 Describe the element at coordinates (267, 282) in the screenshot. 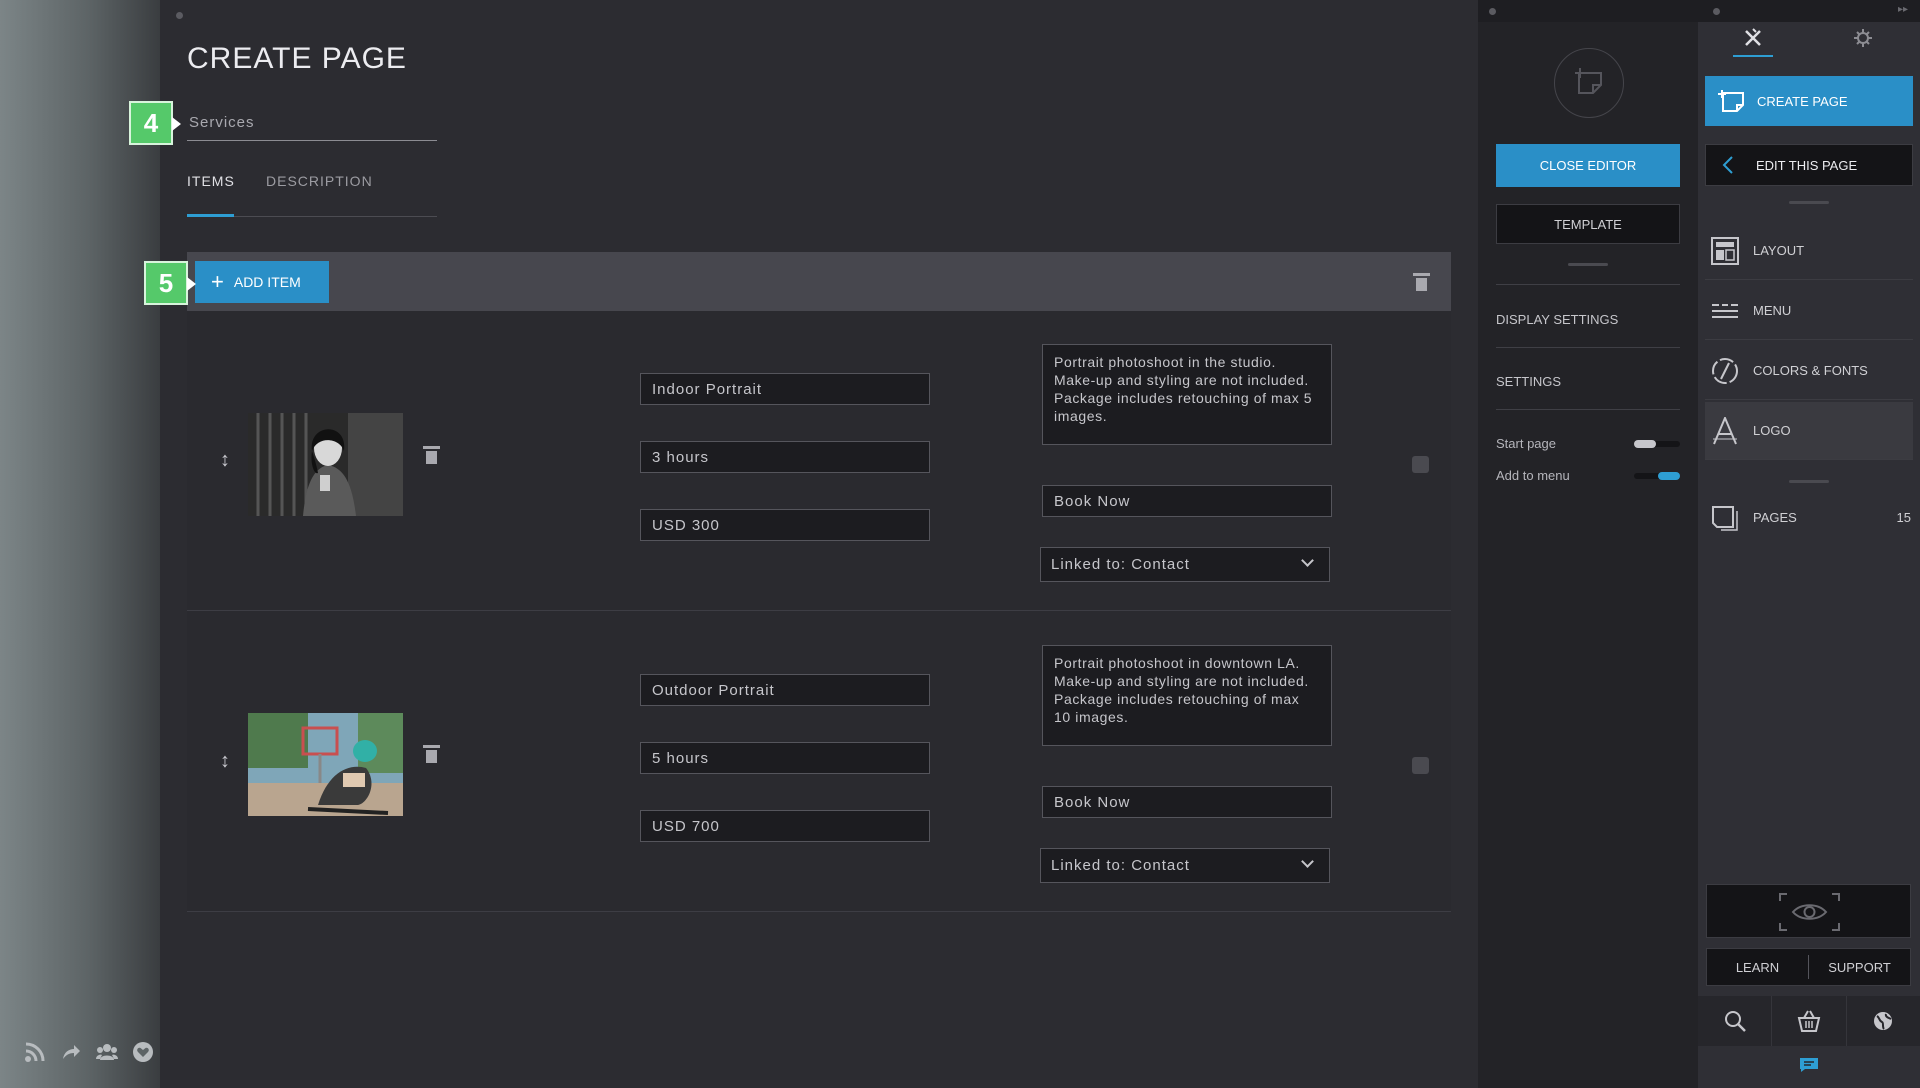

I see `add-item-label: ADD ITEM` at that location.